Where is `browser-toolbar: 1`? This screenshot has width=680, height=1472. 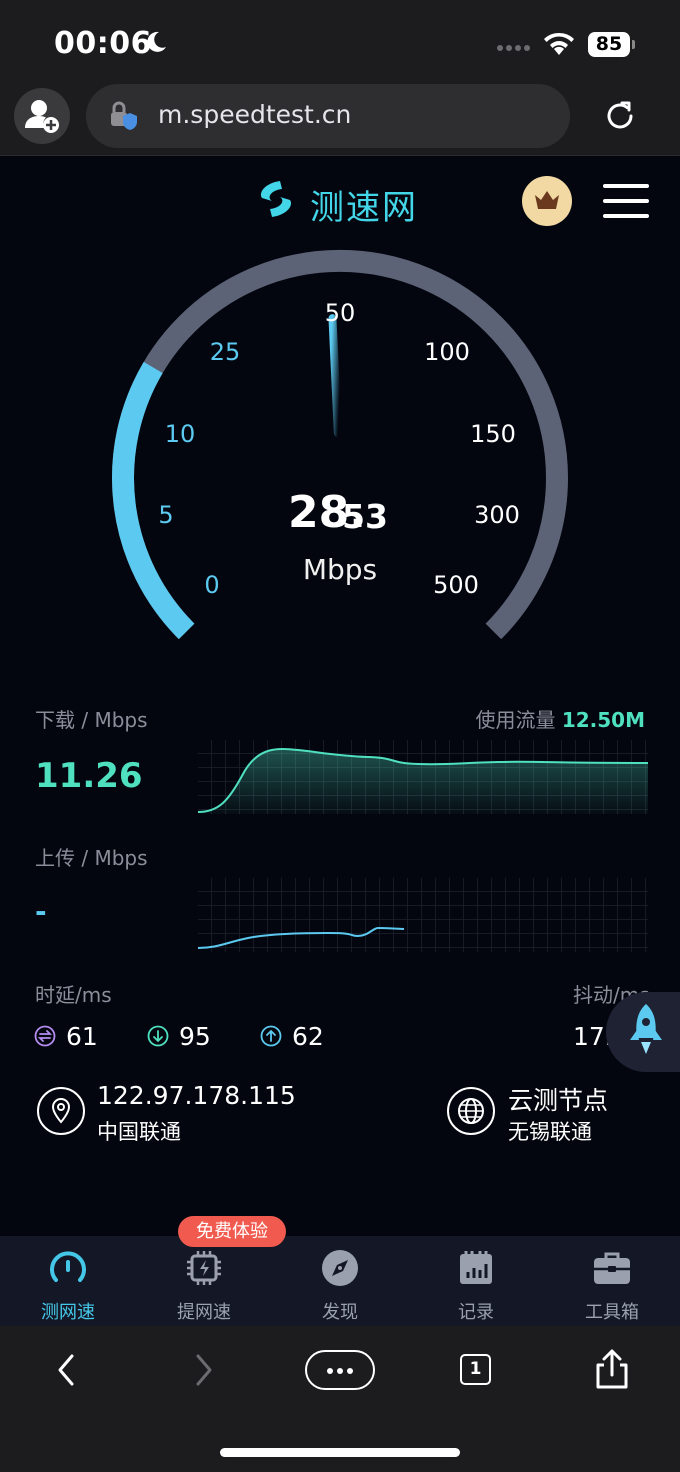 browser-toolbar: 1 is located at coordinates (340, 1399).